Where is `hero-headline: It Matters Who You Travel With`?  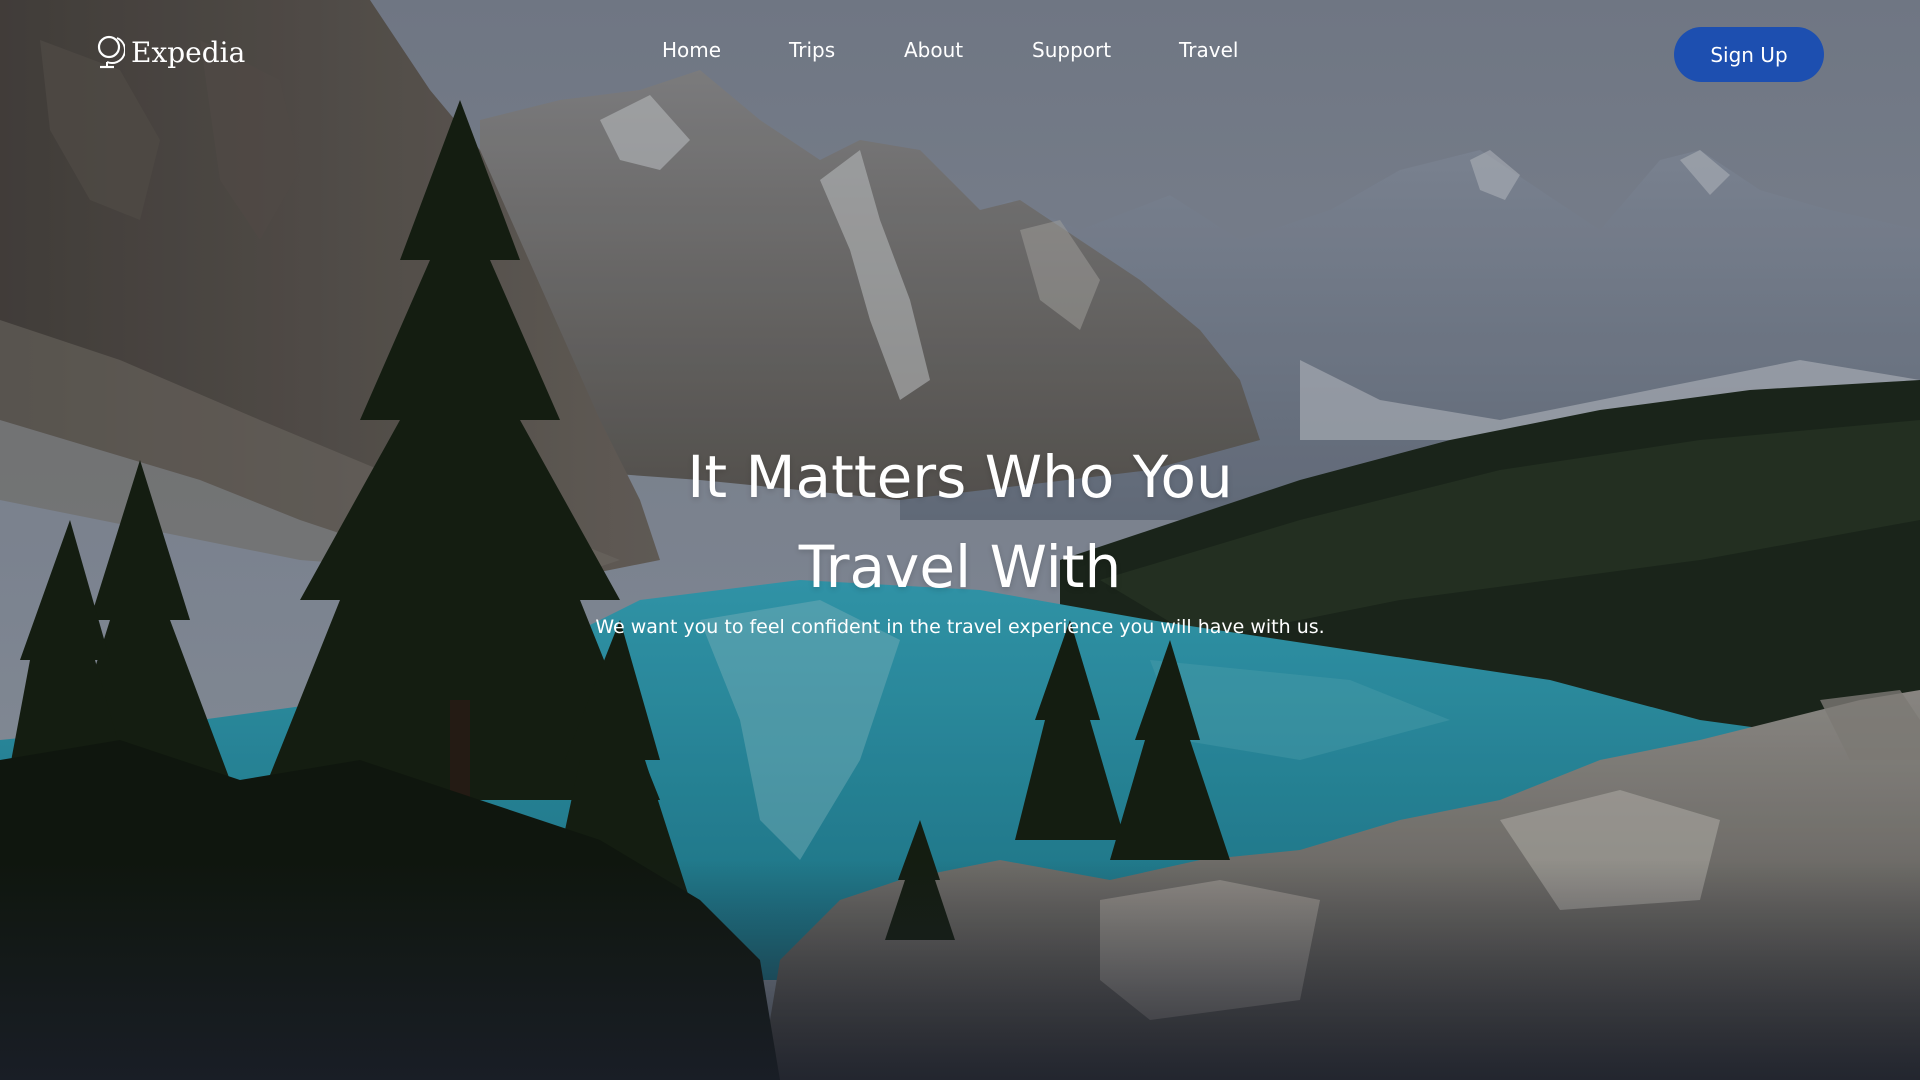
hero-headline: It Matters Who You Travel With is located at coordinates (960, 522).